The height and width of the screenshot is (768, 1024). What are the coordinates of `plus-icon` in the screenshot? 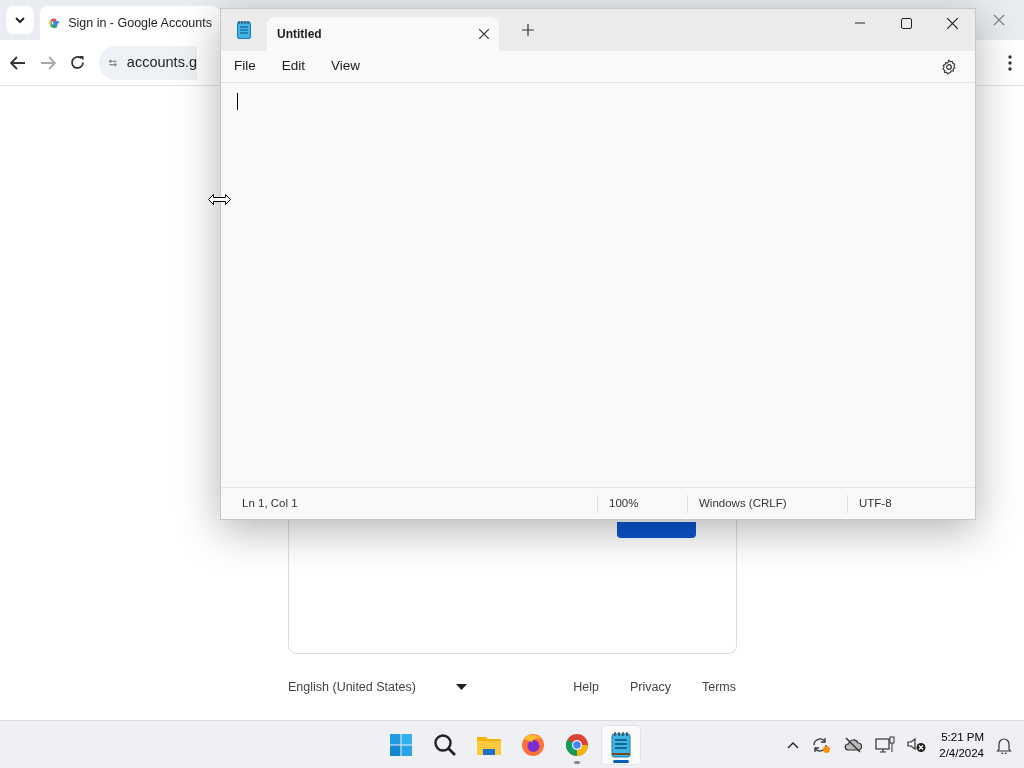 It's located at (528, 30).